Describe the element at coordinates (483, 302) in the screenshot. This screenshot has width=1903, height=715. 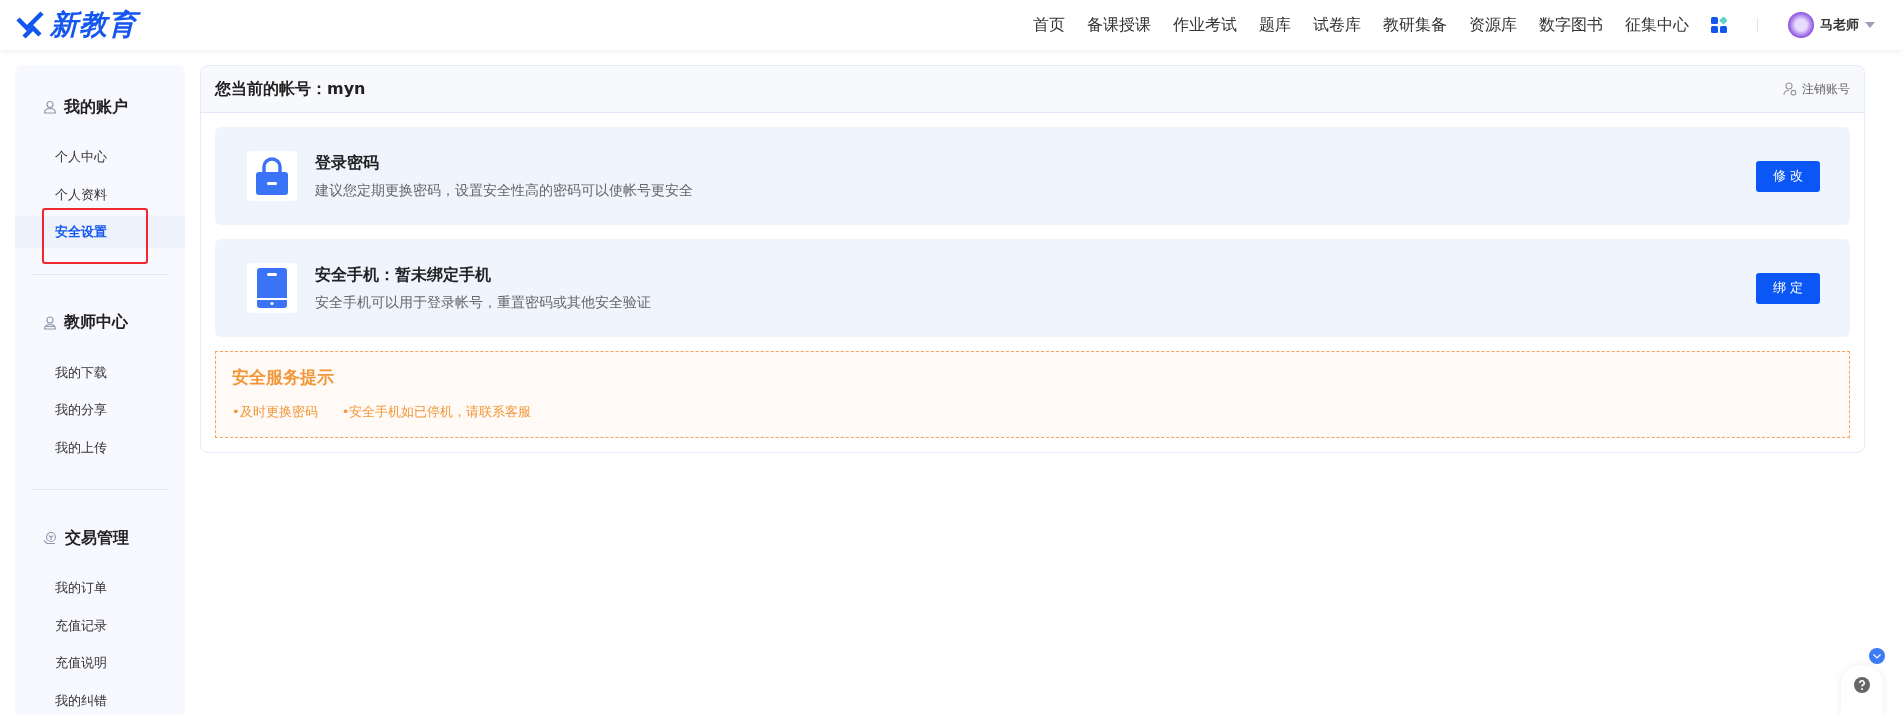
I see `card-description: 安全手机可以用于登录帐号，重置密码或其他安全验证` at that location.